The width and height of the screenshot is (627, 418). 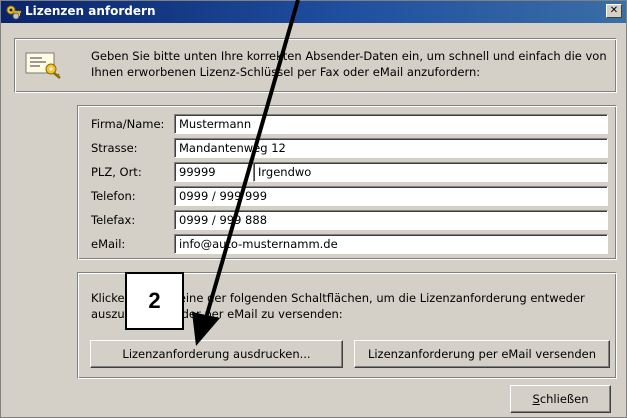 What do you see at coordinates (614, 11) in the screenshot?
I see `close-window-button: ✕` at bounding box center [614, 11].